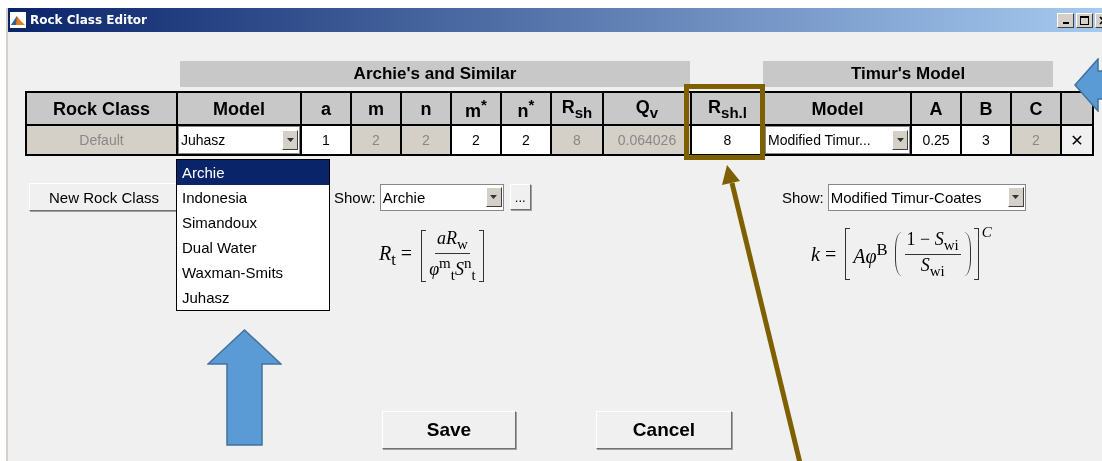  What do you see at coordinates (441, 197) in the screenshot?
I see `show-select: Archie` at bounding box center [441, 197].